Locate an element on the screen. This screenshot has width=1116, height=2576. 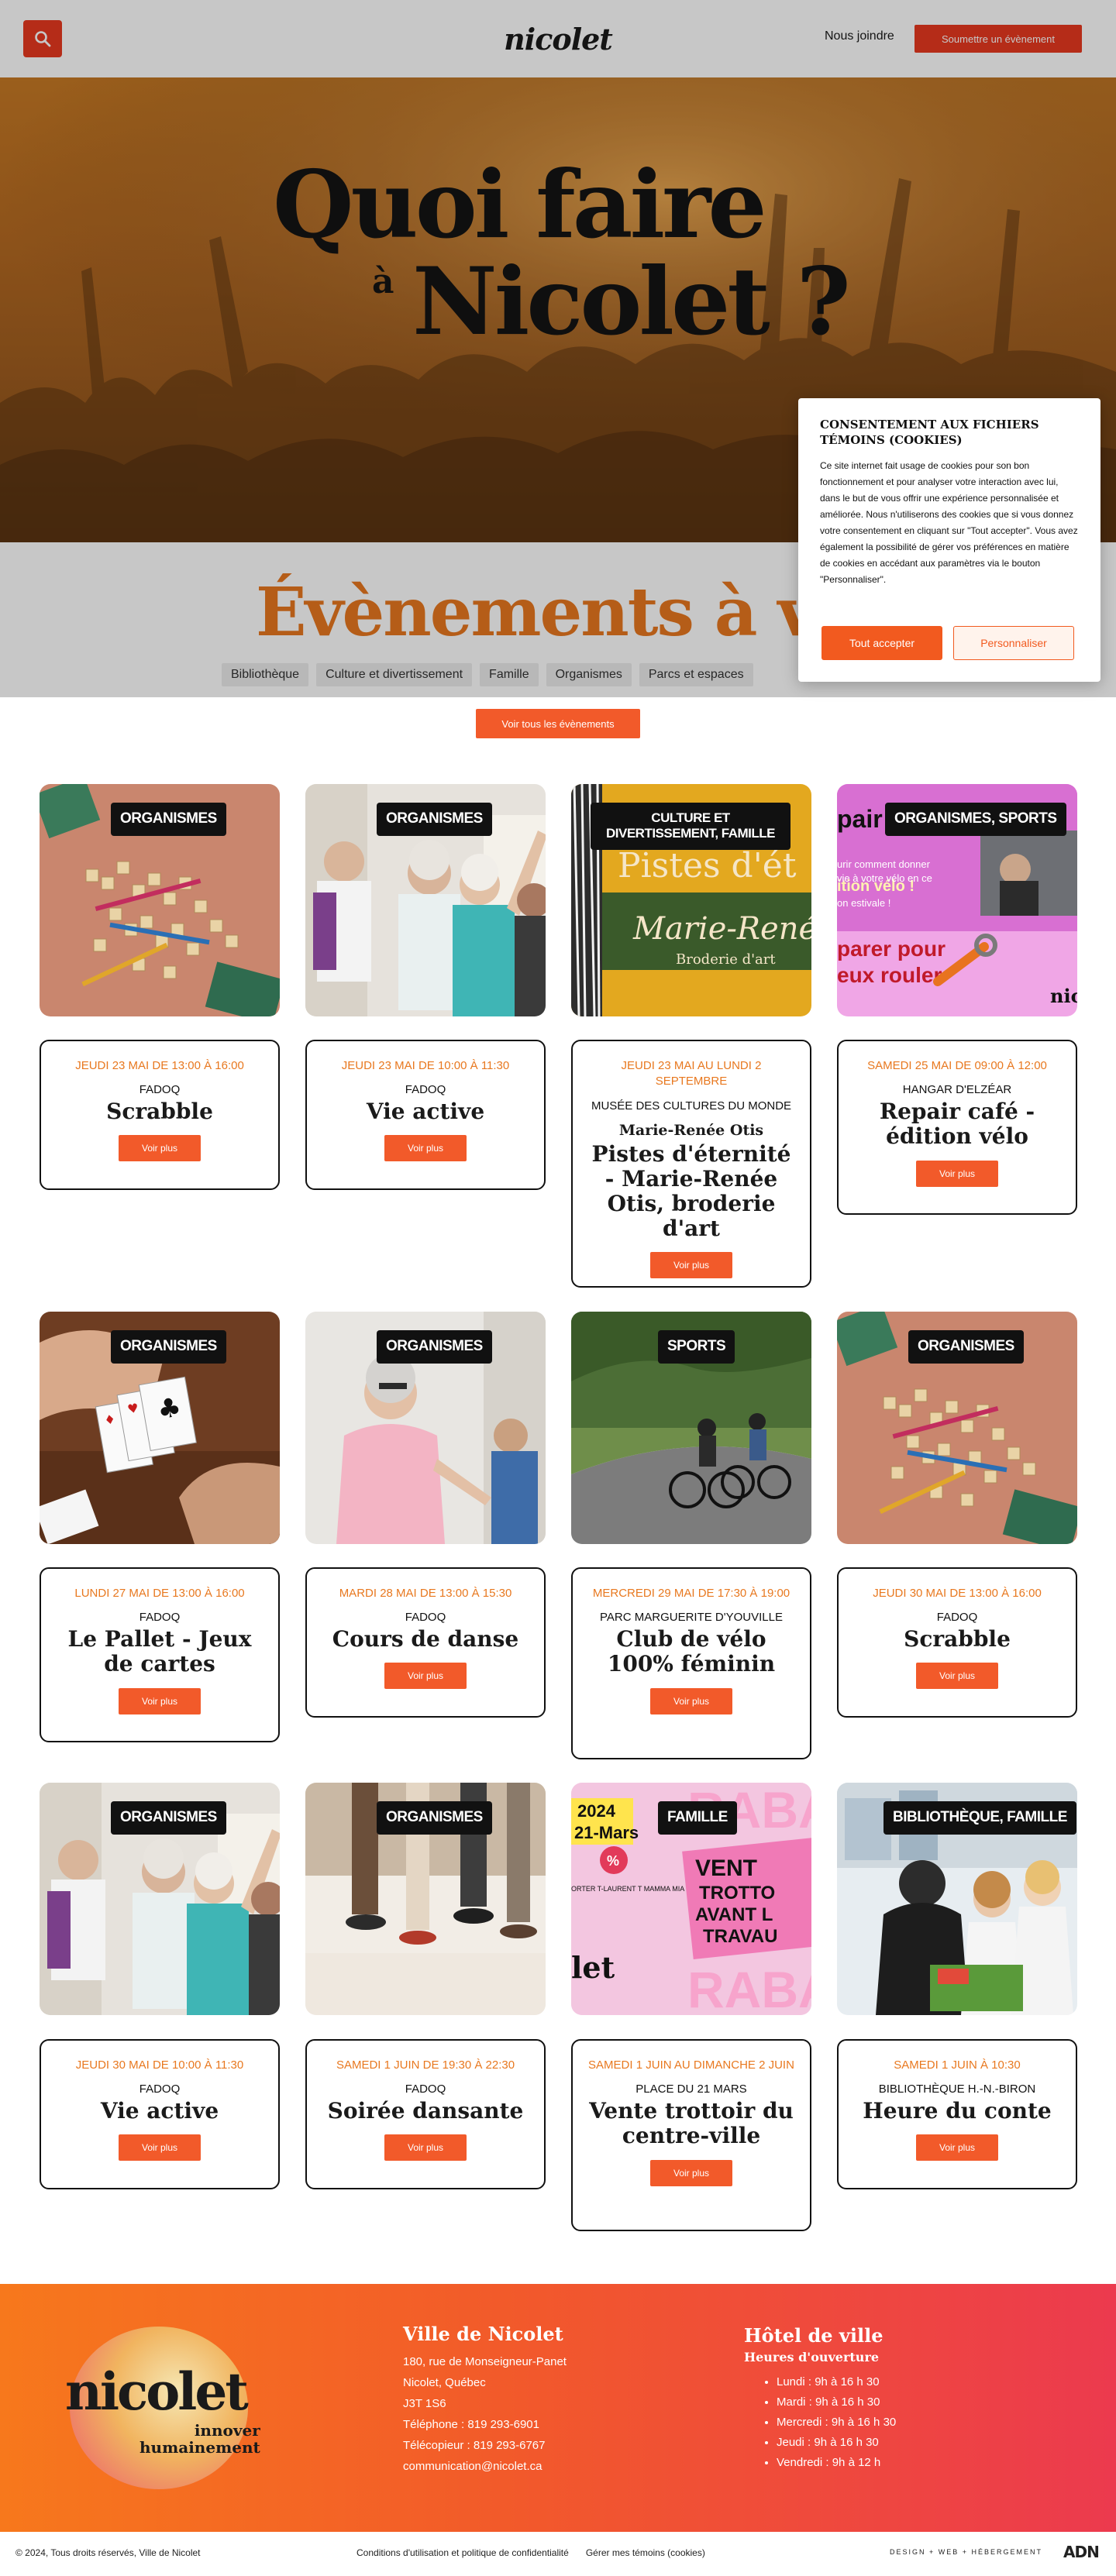
footer-tagline-line2: humainement is located at coordinates (200, 2447).